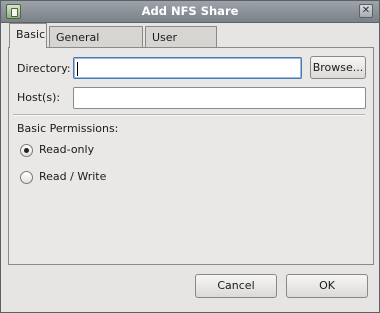  What do you see at coordinates (68, 128) in the screenshot?
I see `basic-permissions-label: Basic Permissions:` at bounding box center [68, 128].